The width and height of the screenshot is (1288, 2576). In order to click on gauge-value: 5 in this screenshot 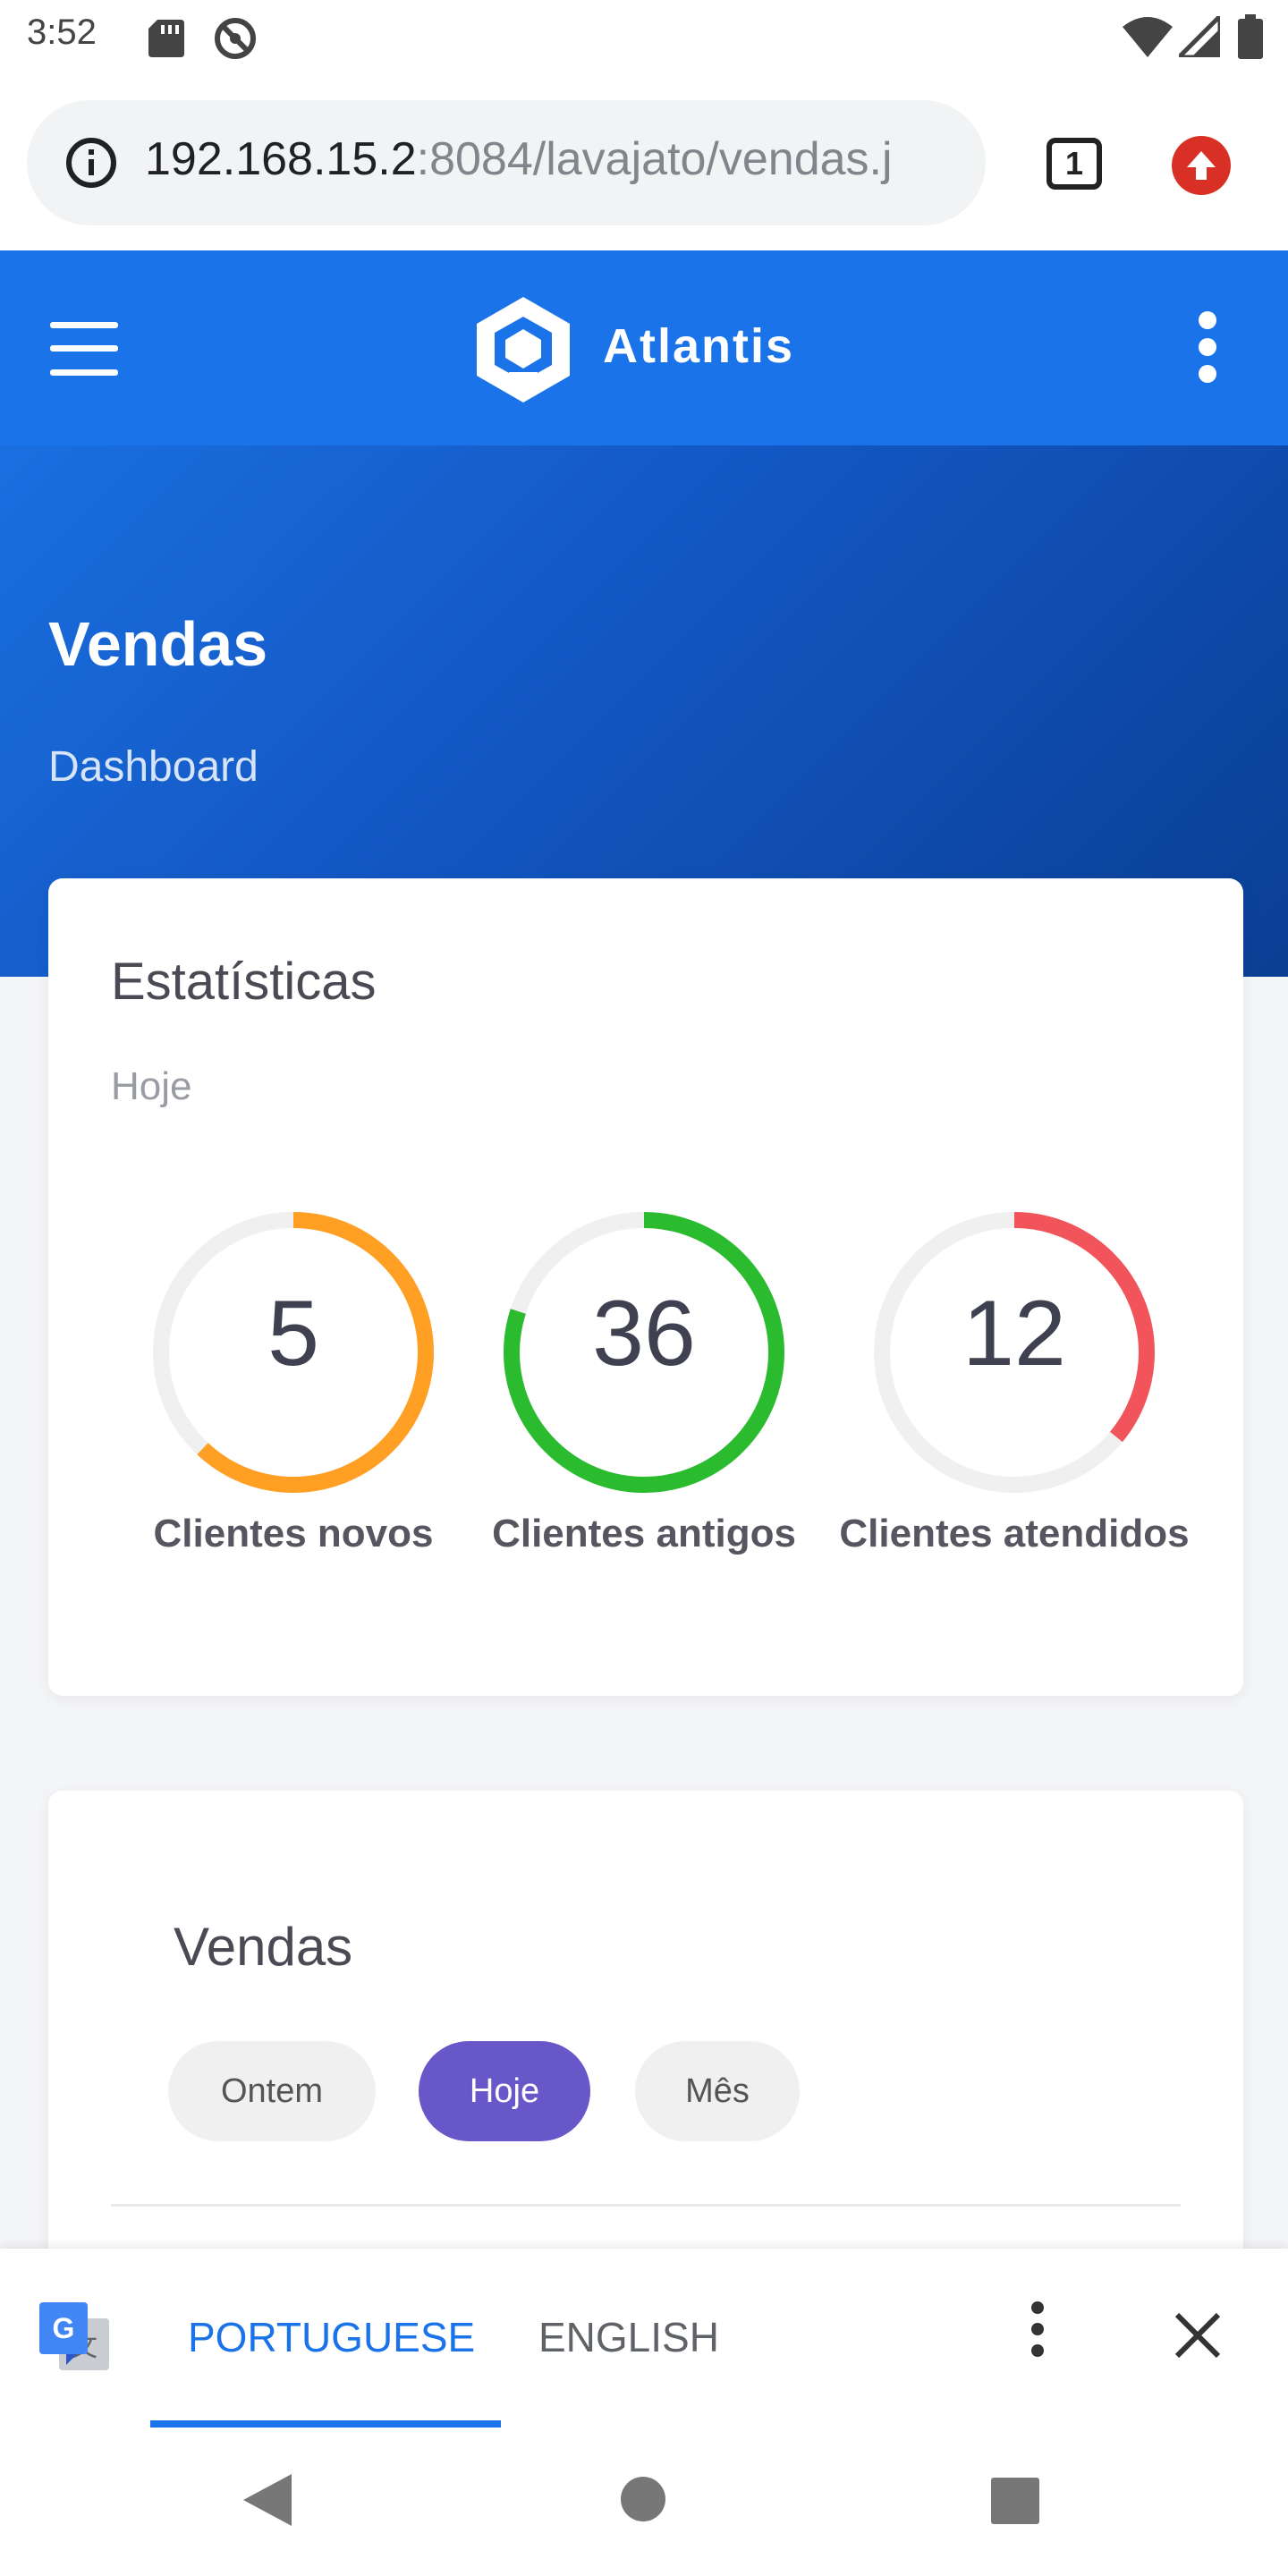, I will do `click(293, 1333)`.